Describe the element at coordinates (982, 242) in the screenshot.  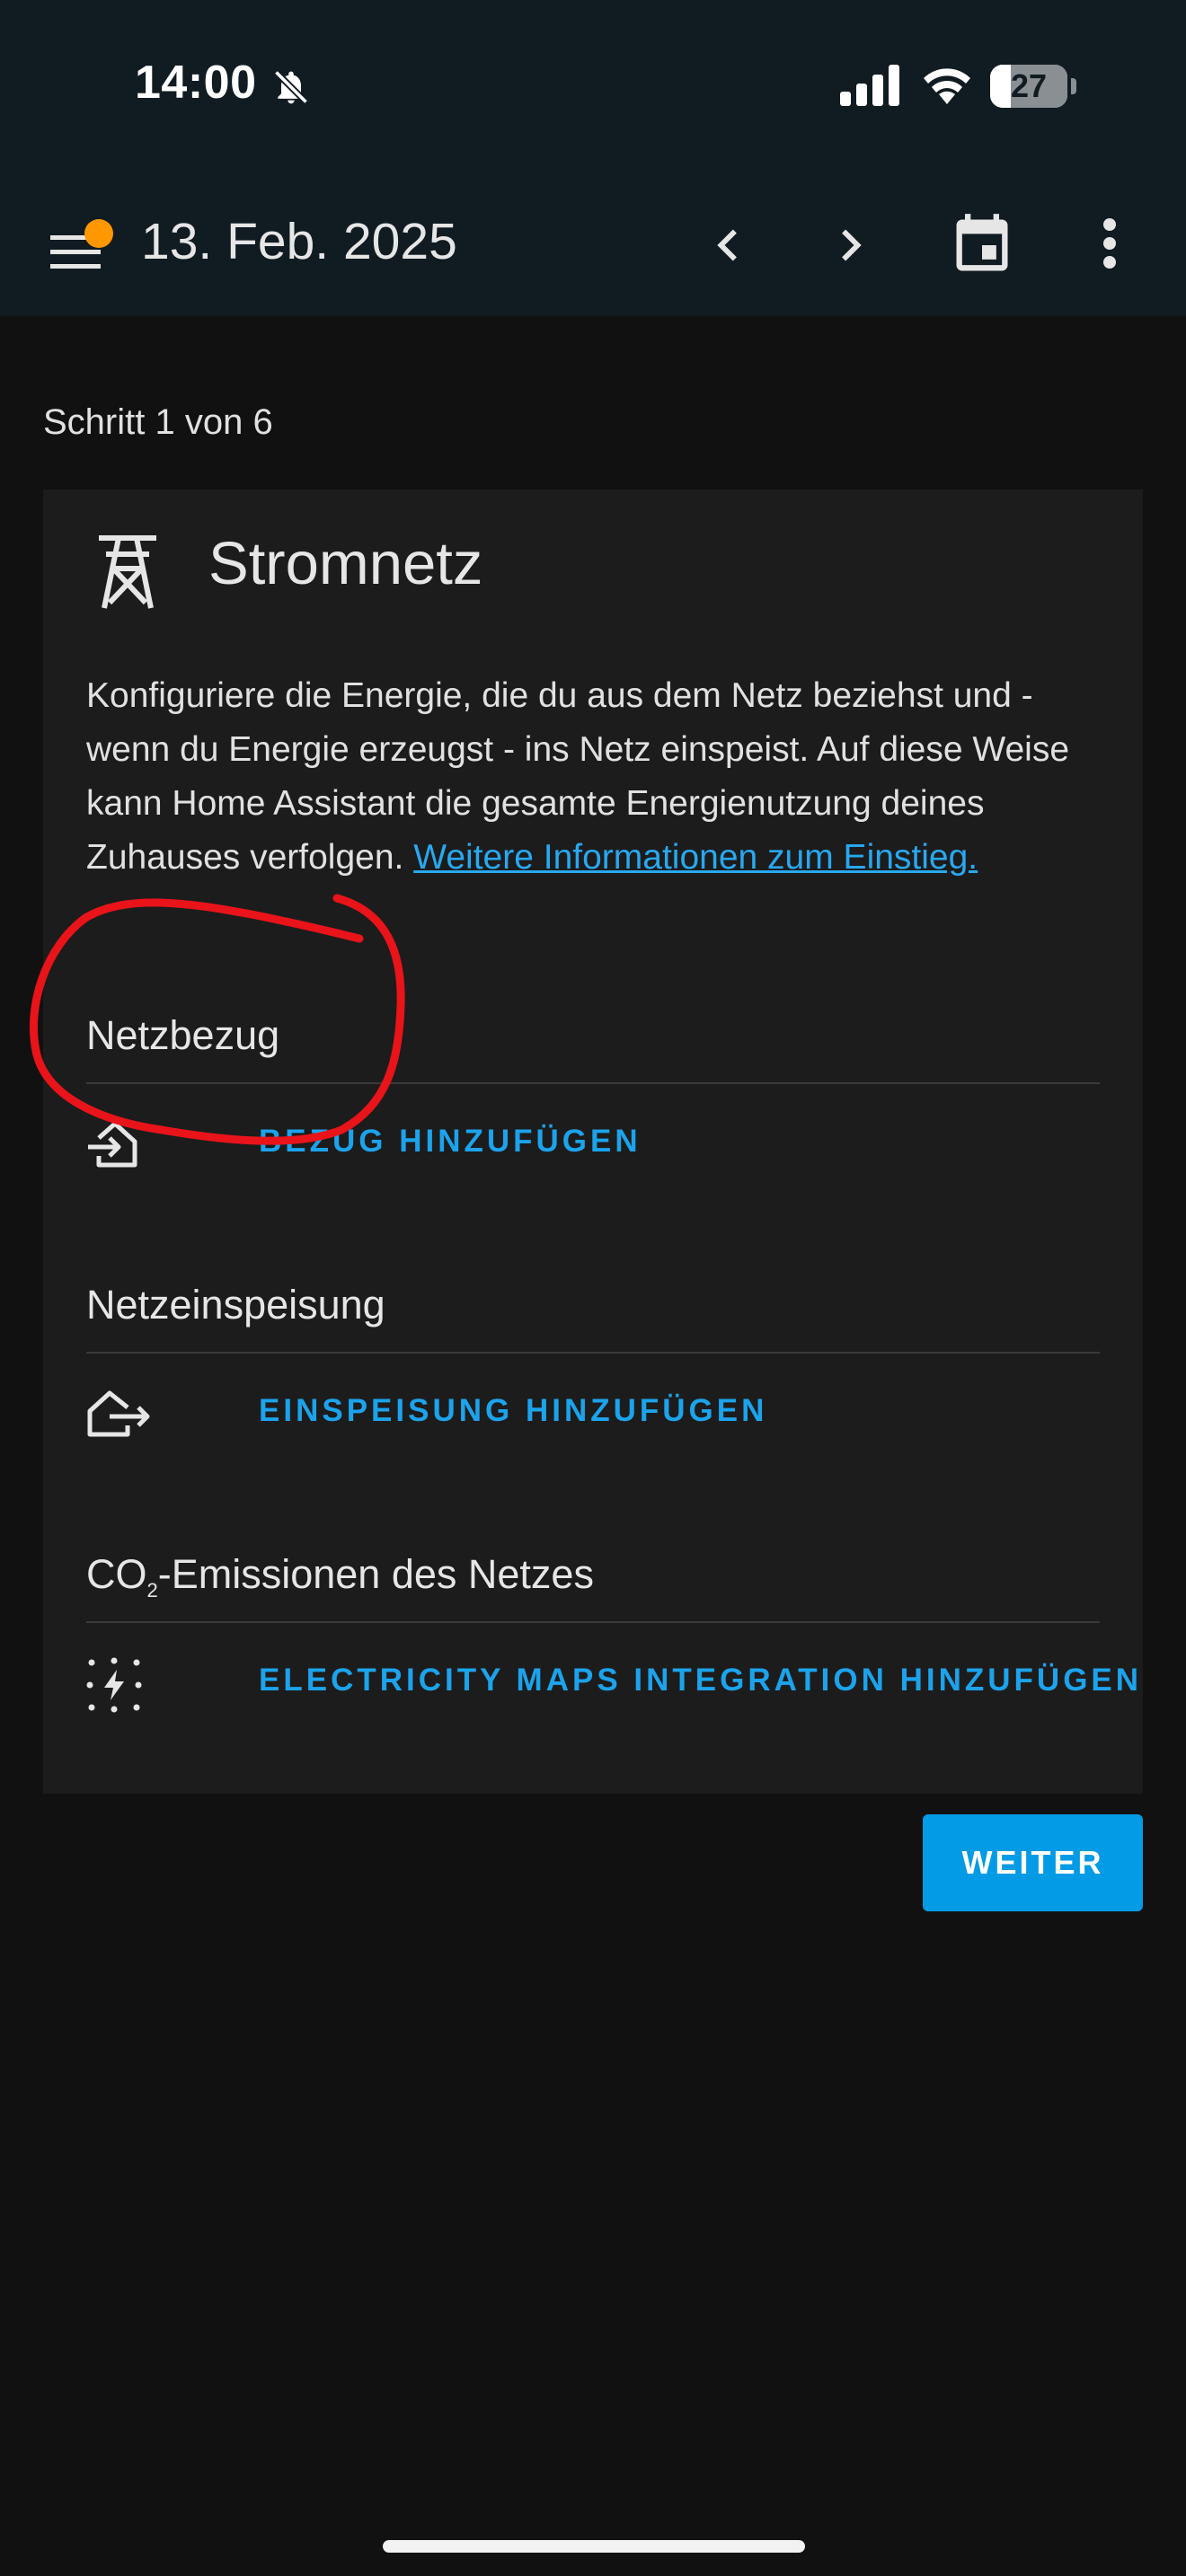
I see `calendar-icon` at that location.